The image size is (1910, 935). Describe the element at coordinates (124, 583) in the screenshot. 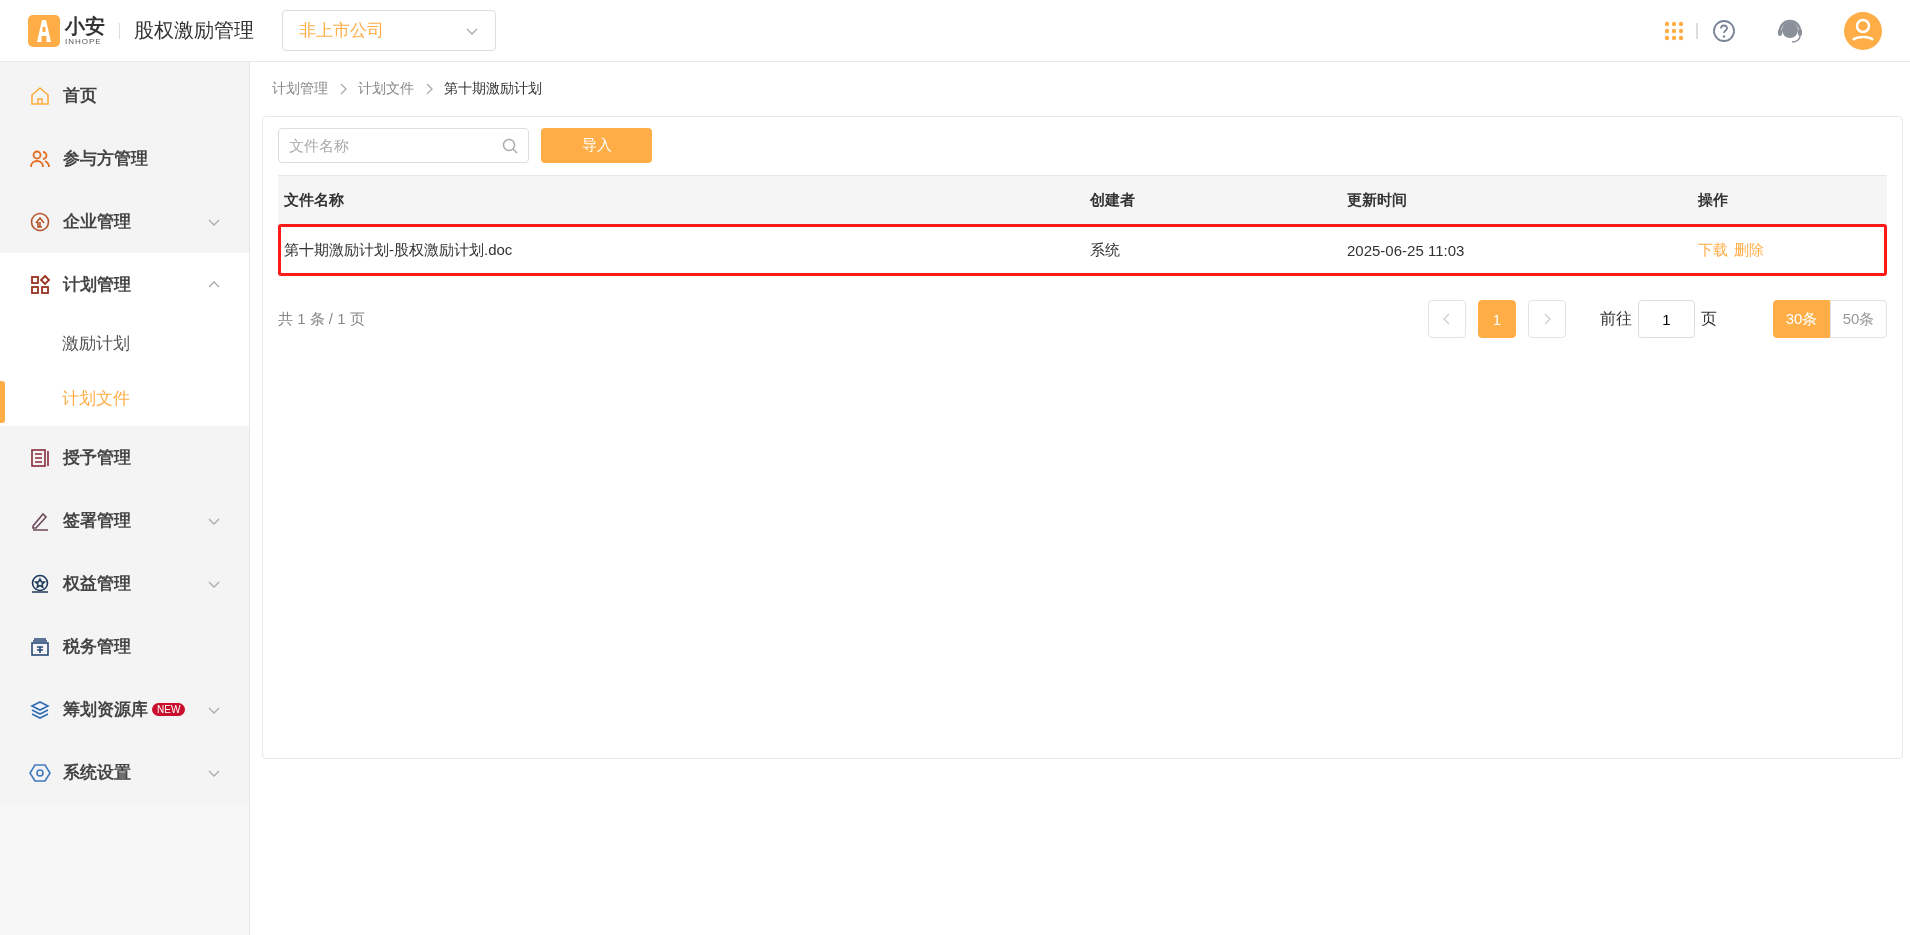

I see `sidebar-item: 权益管理` at that location.